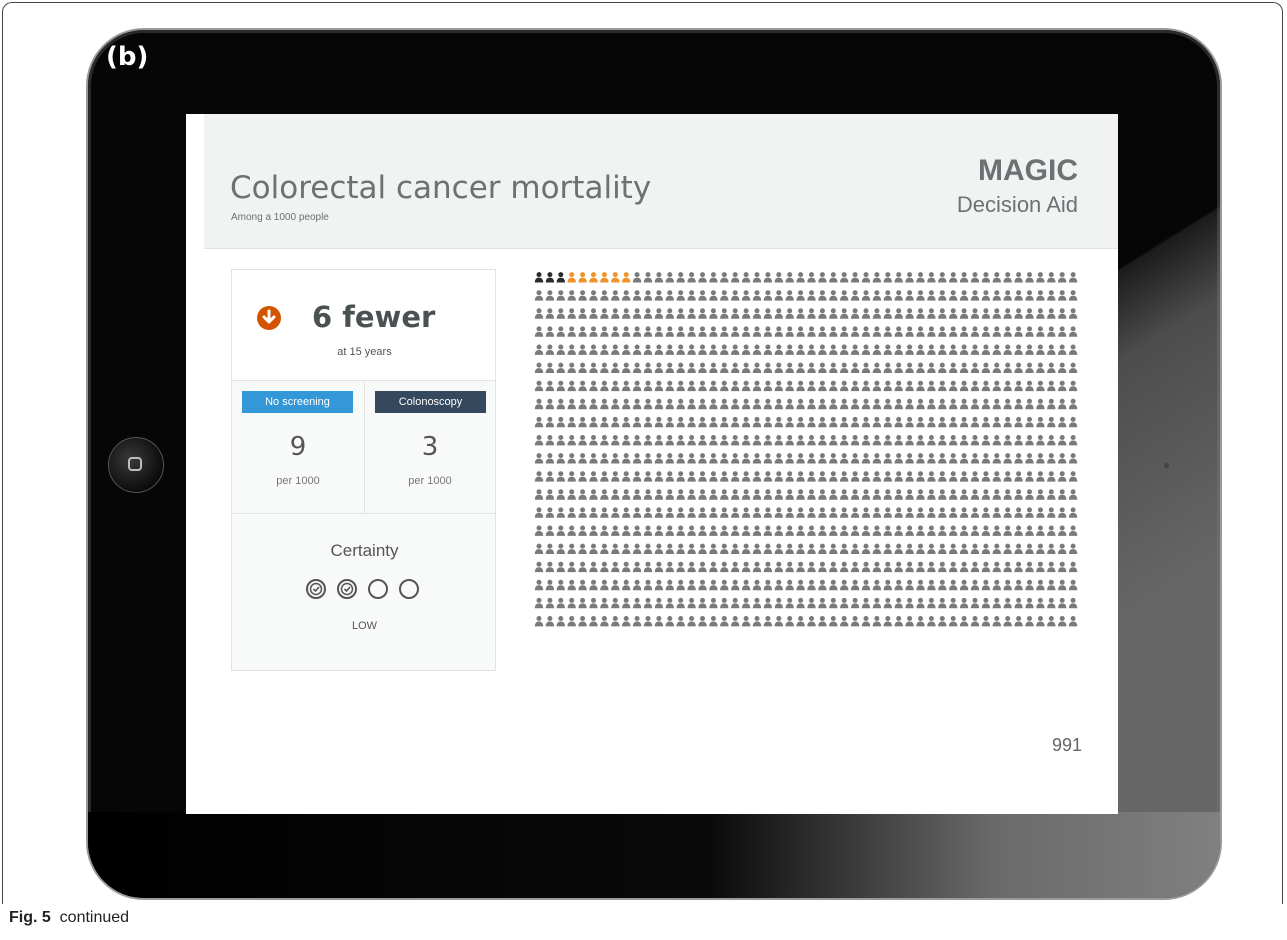 This screenshot has width=1287, height=940. I want to click on home-square-icon, so click(135, 464).